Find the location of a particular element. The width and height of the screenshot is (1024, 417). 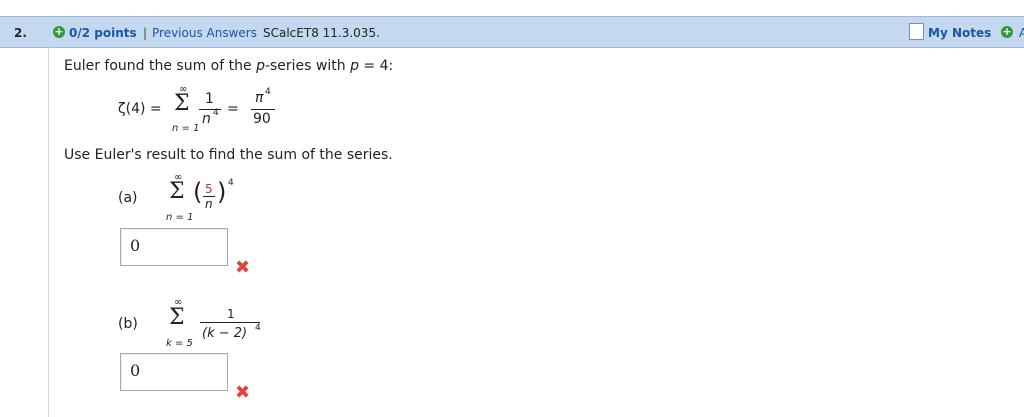

problem-source: SCalcET8 11.3.035. is located at coordinates (321, 33).